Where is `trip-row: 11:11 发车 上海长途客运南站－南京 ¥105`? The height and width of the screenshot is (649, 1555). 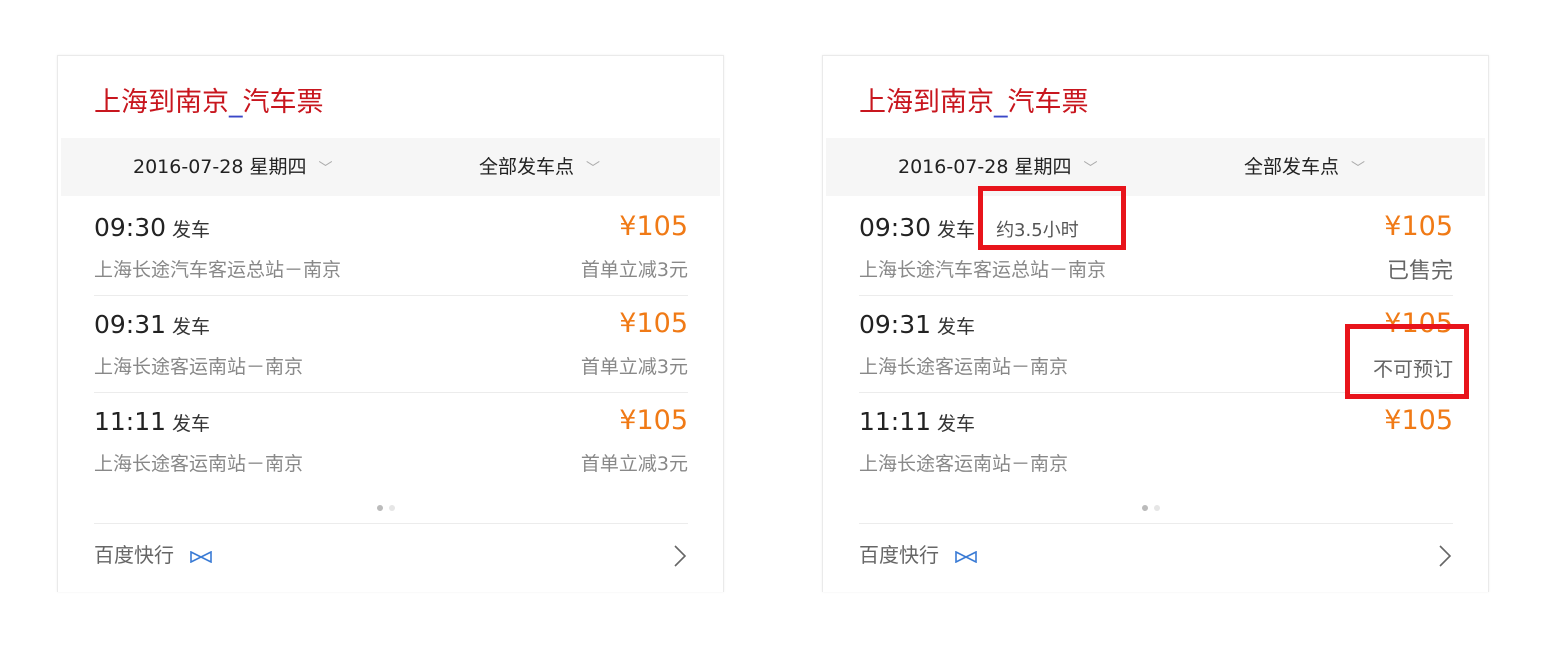
trip-row: 11:11 发车 上海长途客运南站－南京 ¥105 is located at coordinates (1156, 441).